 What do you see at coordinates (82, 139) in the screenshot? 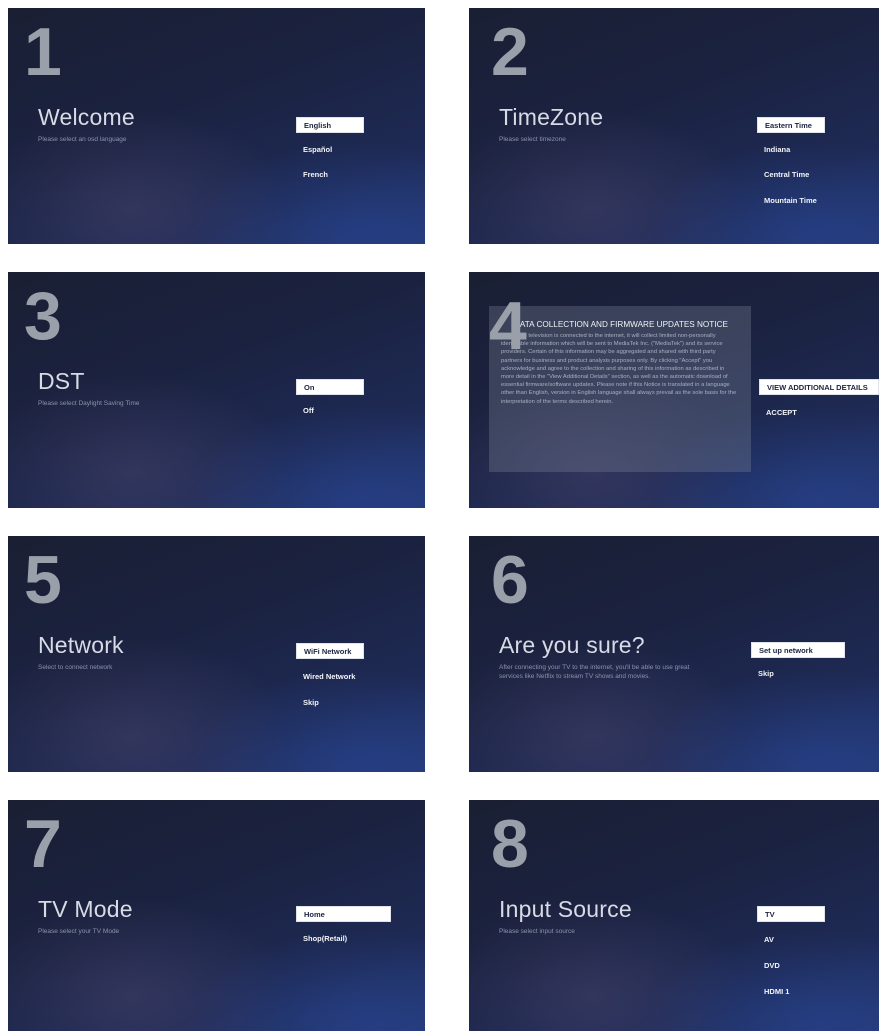
I see `screen-subtitle: Please select an osd language` at bounding box center [82, 139].